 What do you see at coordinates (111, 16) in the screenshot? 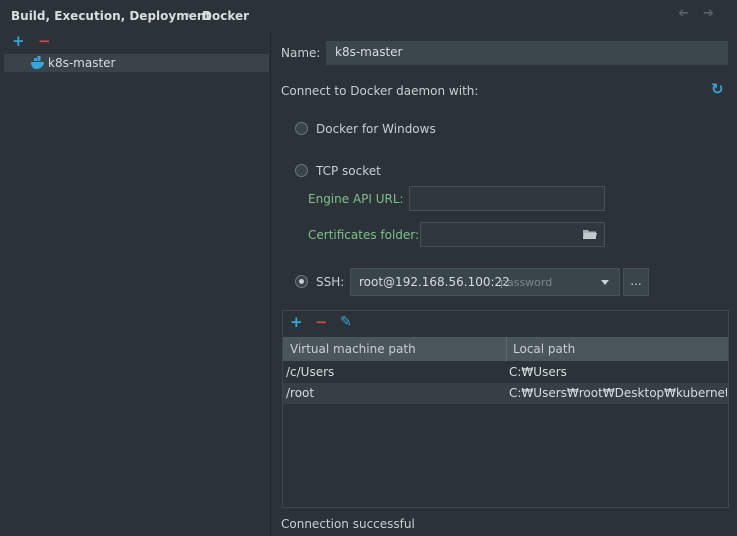
I see `breadcrumb-build: Build, Execution, Deployment` at bounding box center [111, 16].